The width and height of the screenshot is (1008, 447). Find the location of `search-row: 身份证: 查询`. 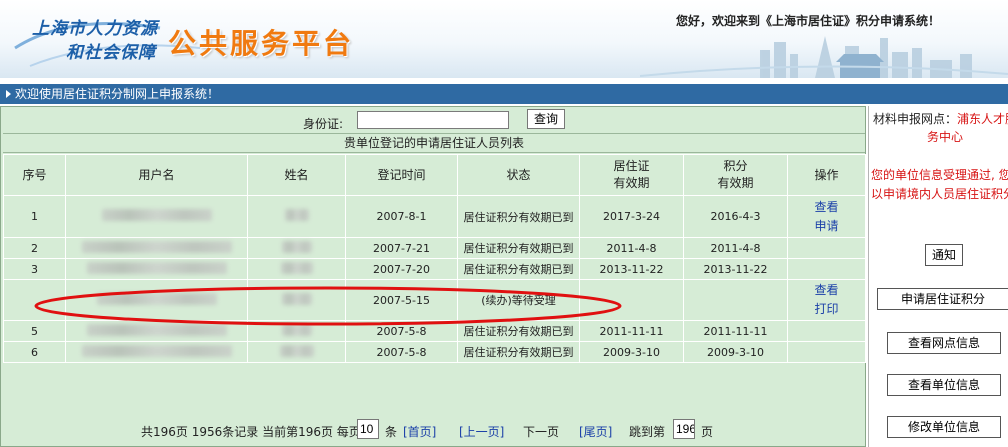

search-row: 身份证: 查询 is located at coordinates (433, 120).